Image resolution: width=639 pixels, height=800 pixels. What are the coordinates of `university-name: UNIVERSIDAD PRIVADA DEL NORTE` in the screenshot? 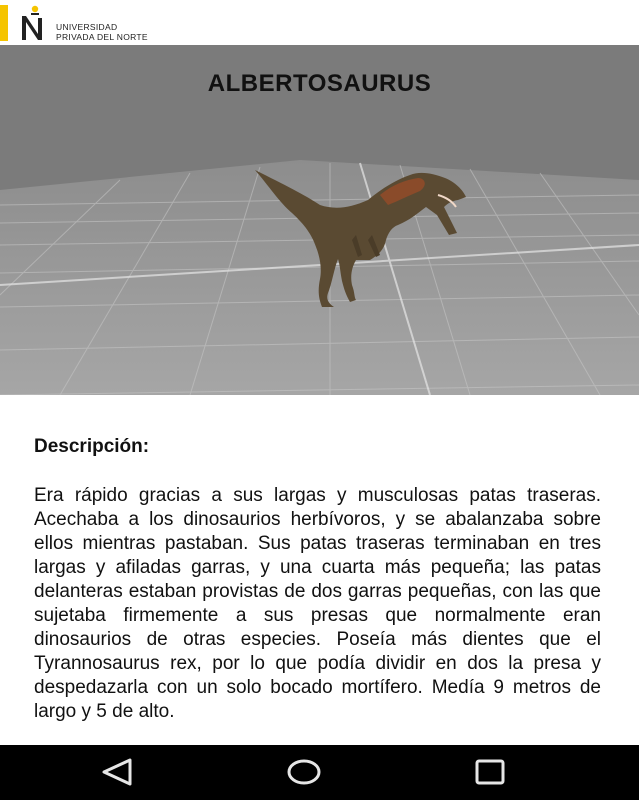 It's located at (102, 32).